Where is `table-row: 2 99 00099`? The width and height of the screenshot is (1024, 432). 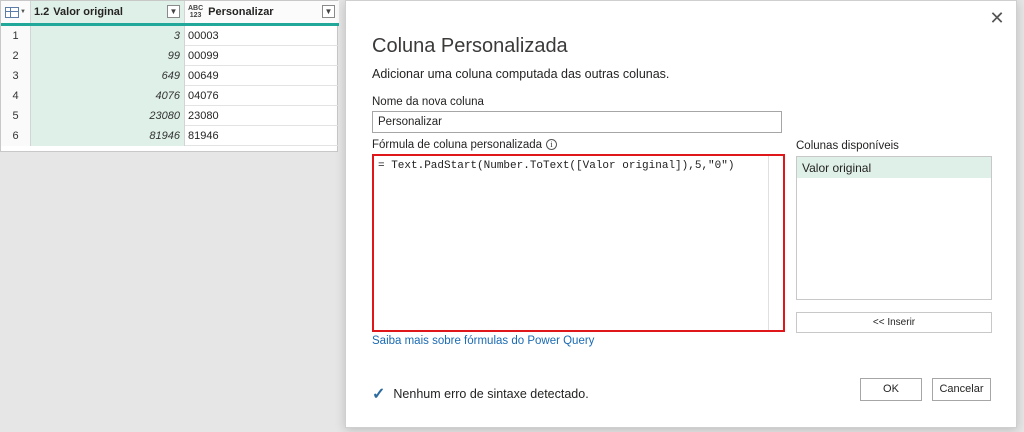
table-row: 2 99 00099 is located at coordinates (170, 56).